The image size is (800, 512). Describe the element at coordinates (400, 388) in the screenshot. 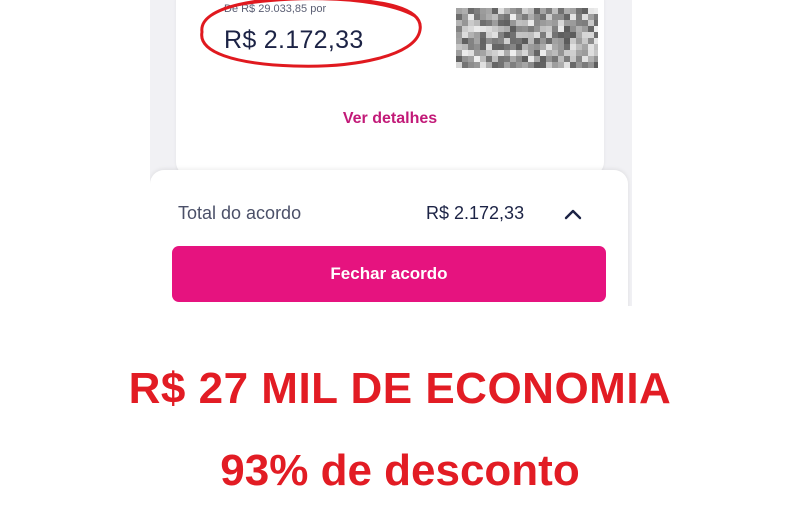

I see `promo-headline: R$ 27 MIL DE ECONOMIA` at that location.